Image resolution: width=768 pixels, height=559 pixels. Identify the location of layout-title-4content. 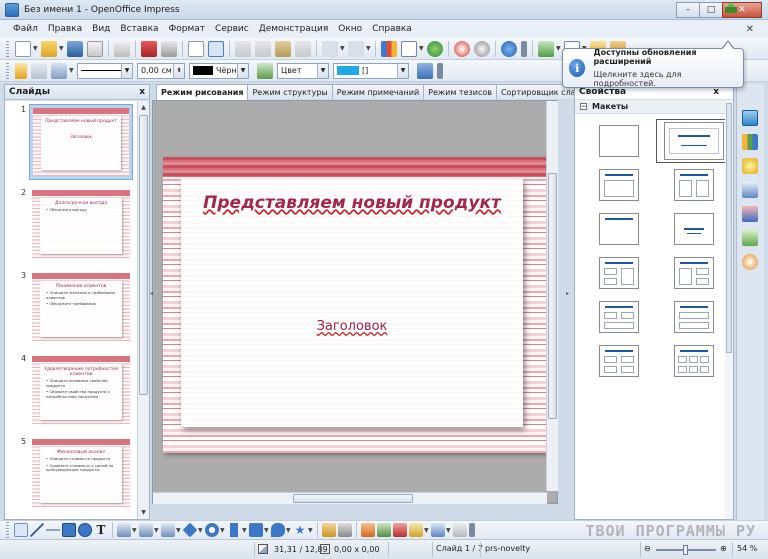
(618, 361).